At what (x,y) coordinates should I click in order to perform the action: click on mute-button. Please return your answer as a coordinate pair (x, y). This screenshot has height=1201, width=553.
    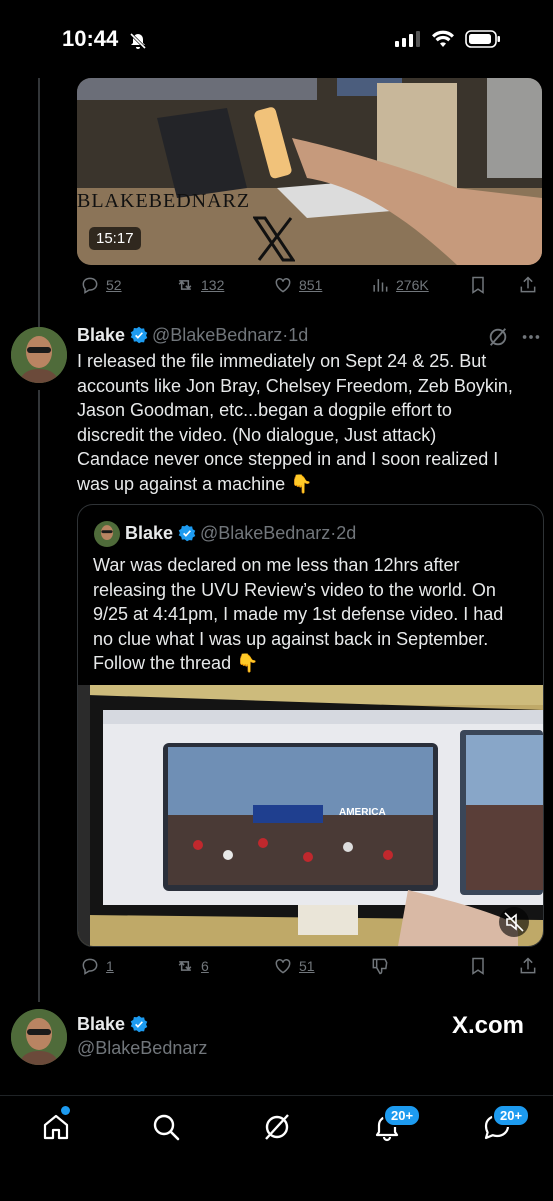
    Looking at the image, I should click on (514, 922).